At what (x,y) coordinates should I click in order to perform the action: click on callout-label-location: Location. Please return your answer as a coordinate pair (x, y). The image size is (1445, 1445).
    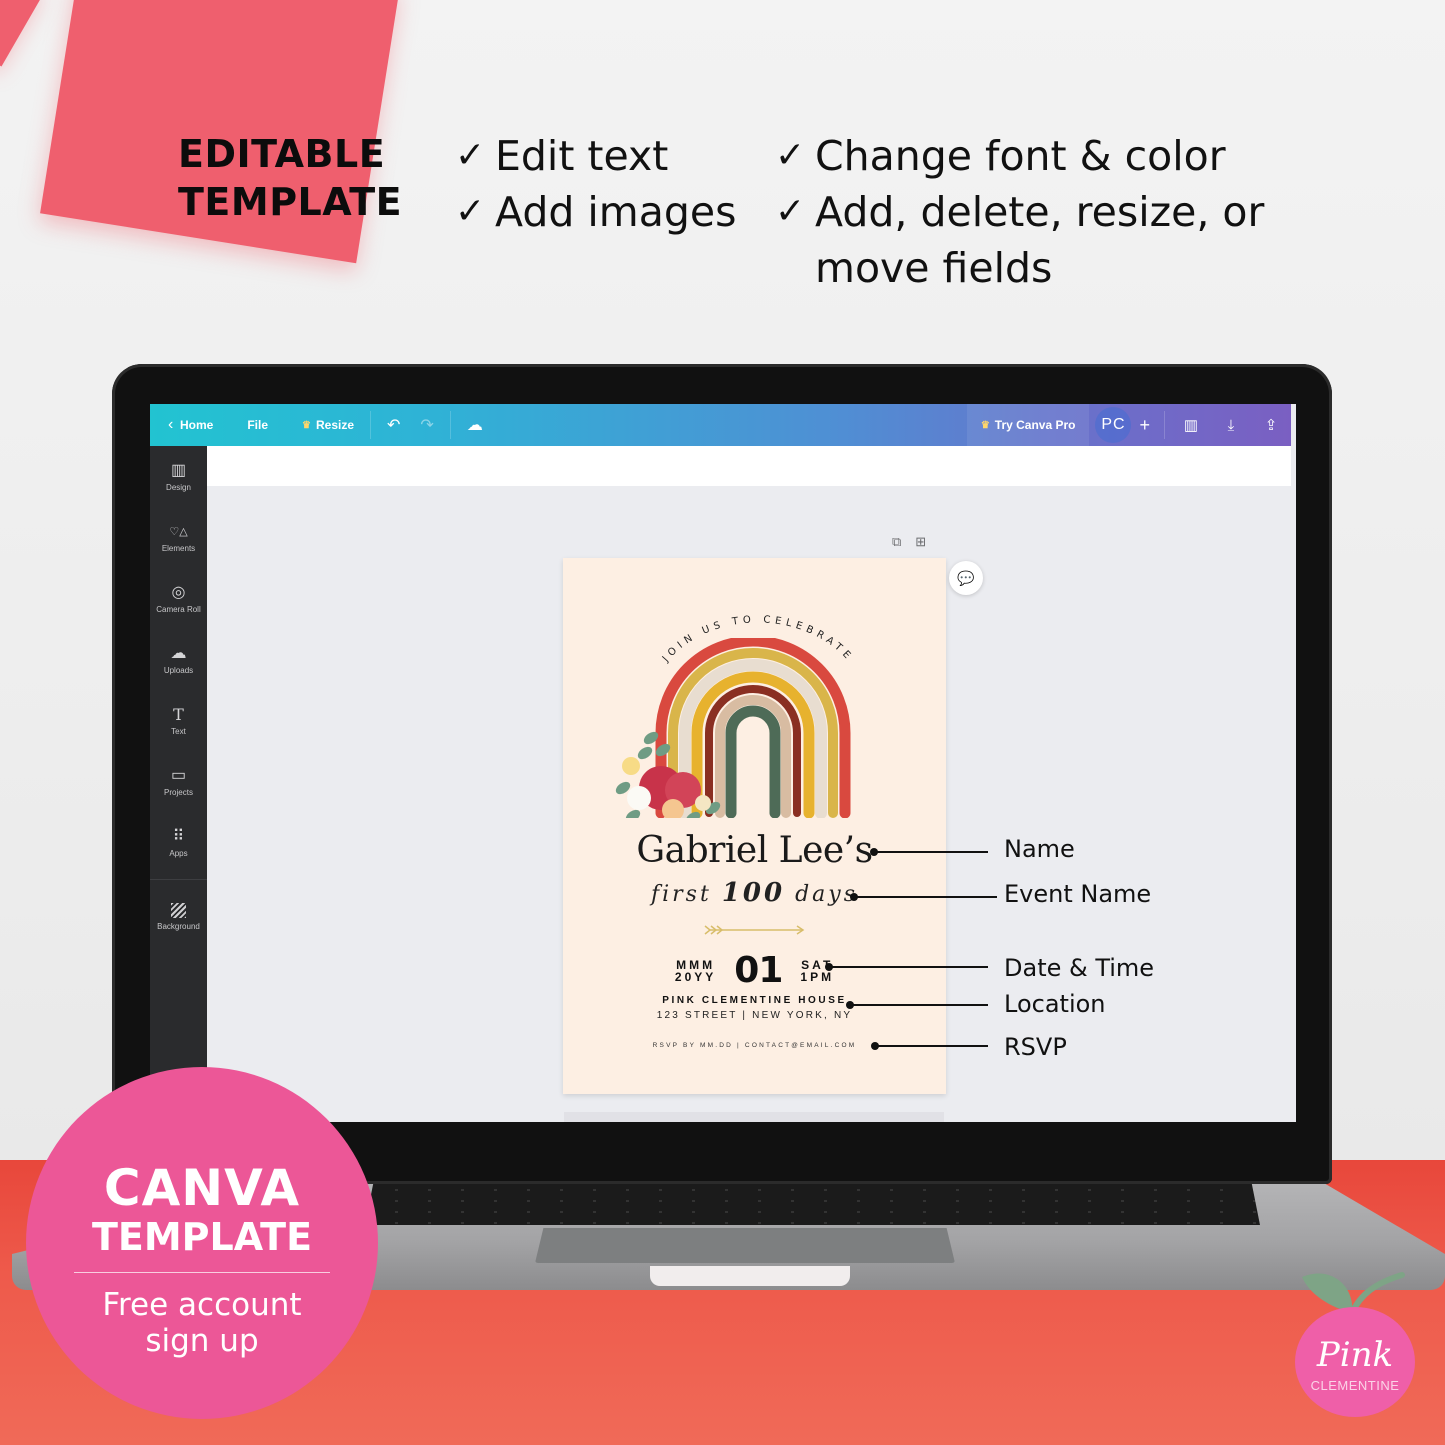
    Looking at the image, I should click on (1055, 1004).